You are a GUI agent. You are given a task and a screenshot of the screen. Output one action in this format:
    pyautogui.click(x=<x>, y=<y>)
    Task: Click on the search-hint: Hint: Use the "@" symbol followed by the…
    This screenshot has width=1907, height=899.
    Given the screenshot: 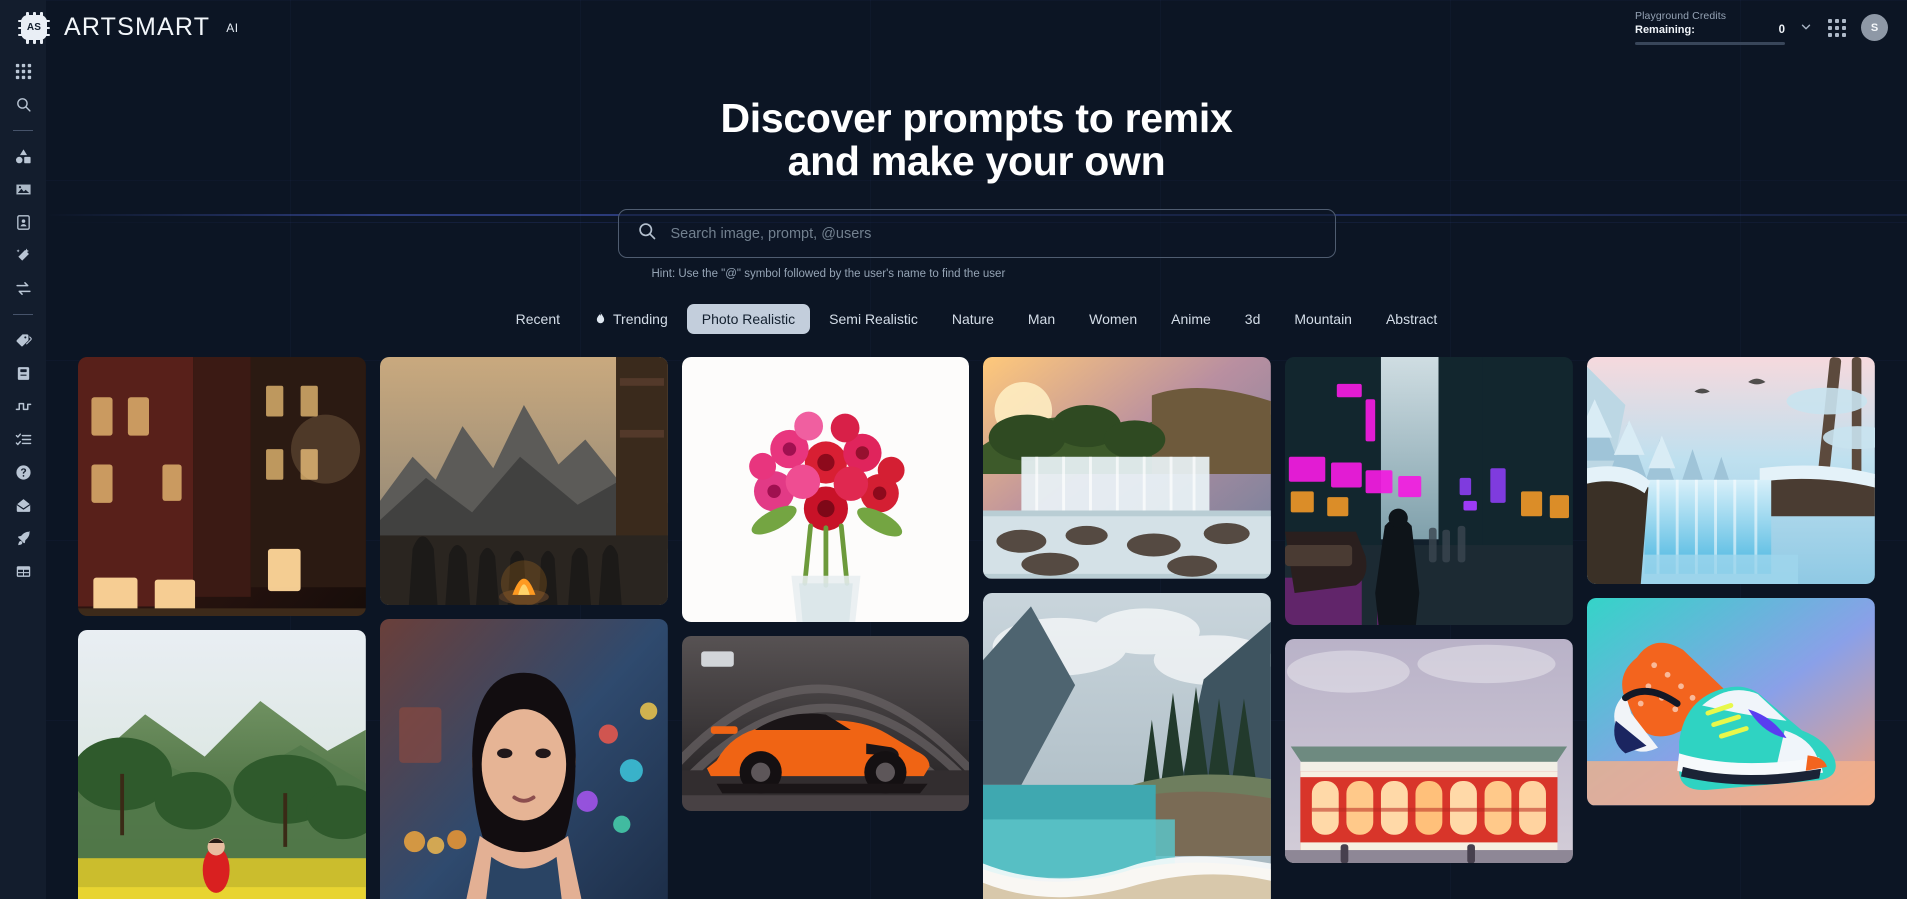 What is the action you would take?
    pyautogui.click(x=828, y=274)
    